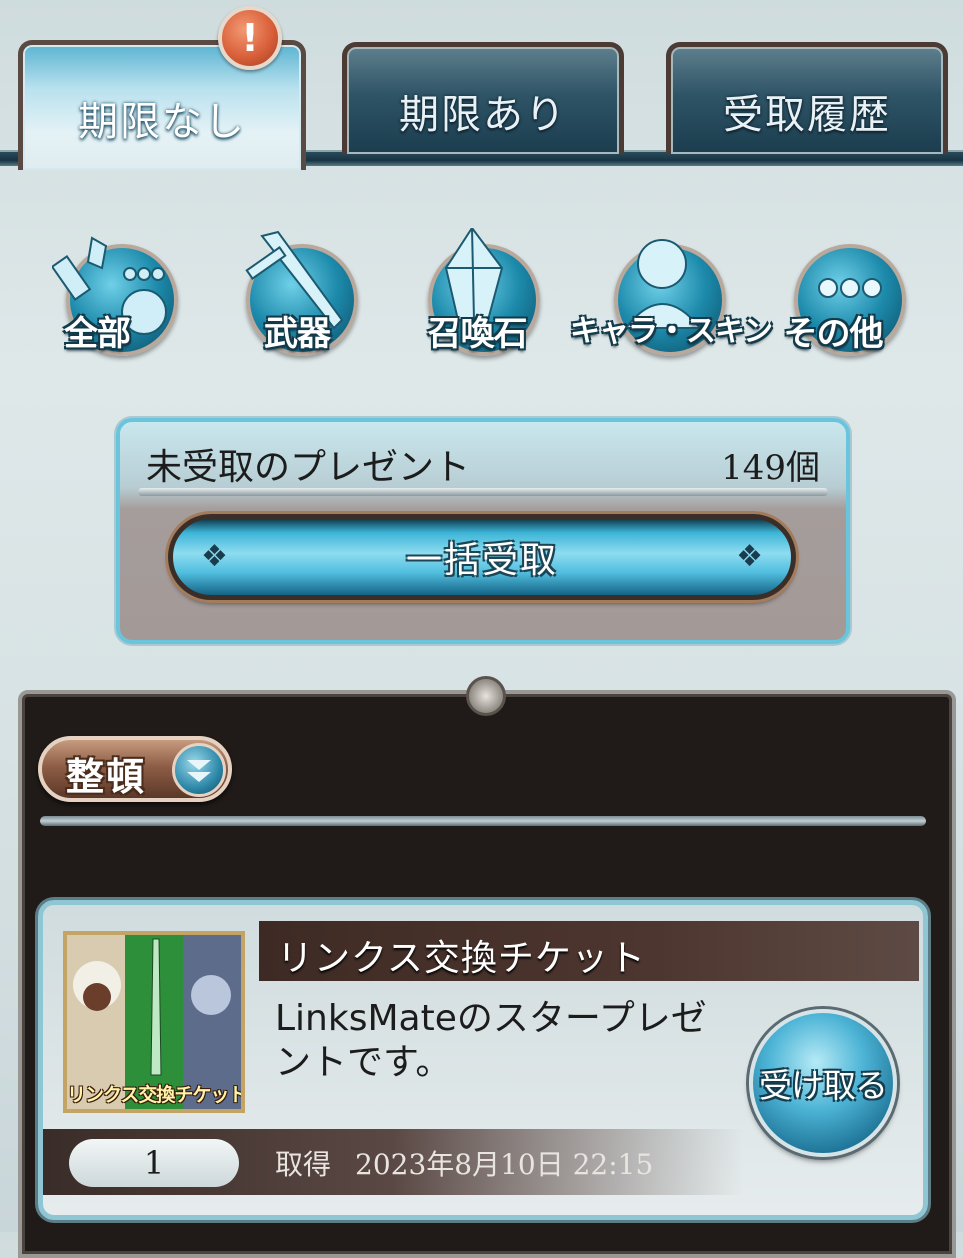 The image size is (963, 1258). I want to click on item-description: LinksMateのスタープレゼントです。, so click(491, 1040).